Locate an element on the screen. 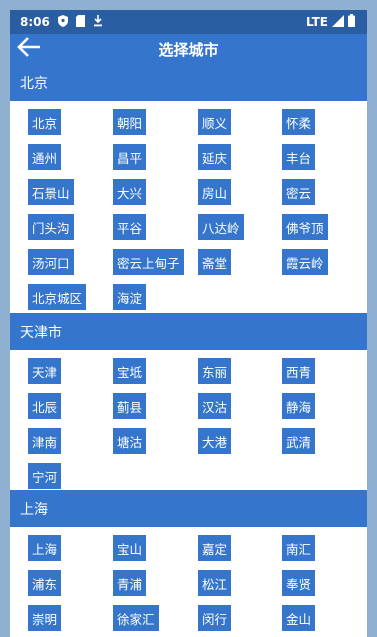  city-chip: 浦东 is located at coordinates (45, 583).